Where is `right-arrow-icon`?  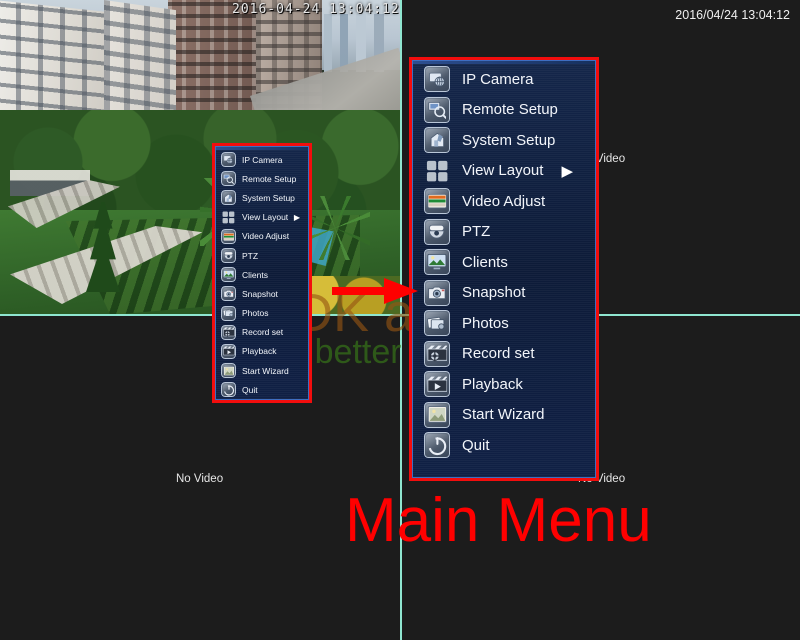 right-arrow-icon is located at coordinates (375, 291).